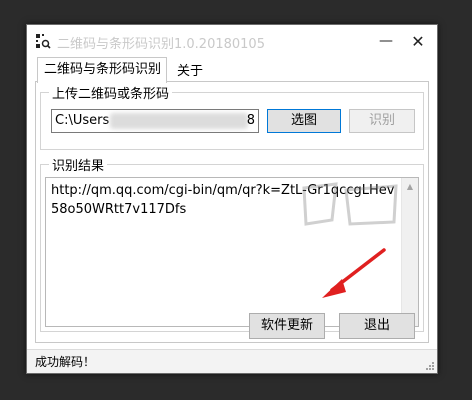 Image resolution: width=472 pixels, height=400 pixels. I want to click on close-button: ✕, so click(418, 41).